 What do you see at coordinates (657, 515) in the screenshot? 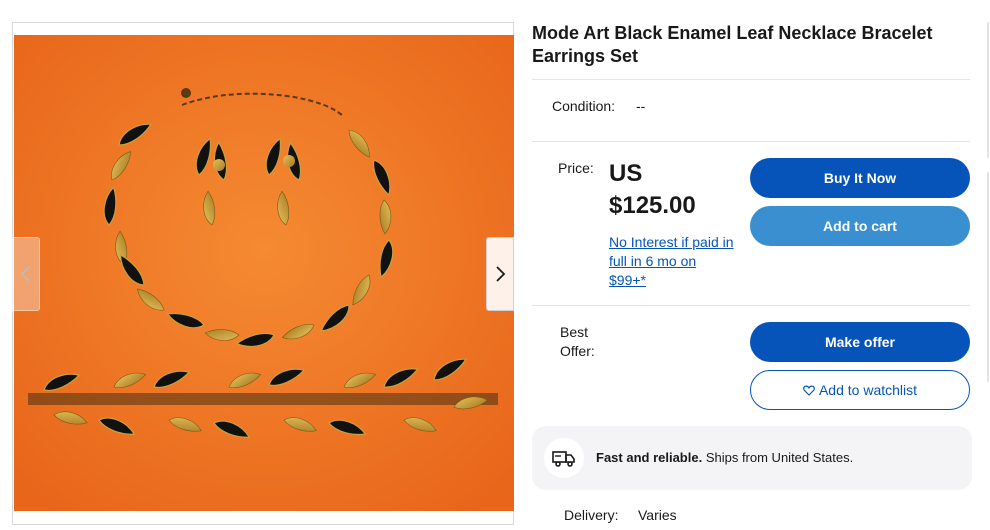
I see `delivery-value: Varies` at bounding box center [657, 515].